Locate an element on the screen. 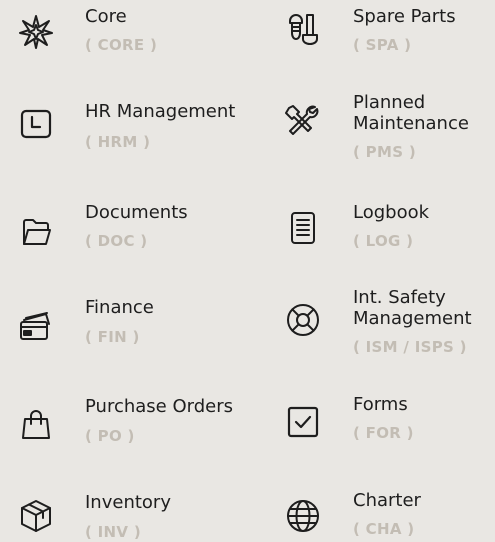 Image resolution: width=495 pixels, height=542 pixels. wrench-screwdriver-icon is located at coordinates (303, 120).